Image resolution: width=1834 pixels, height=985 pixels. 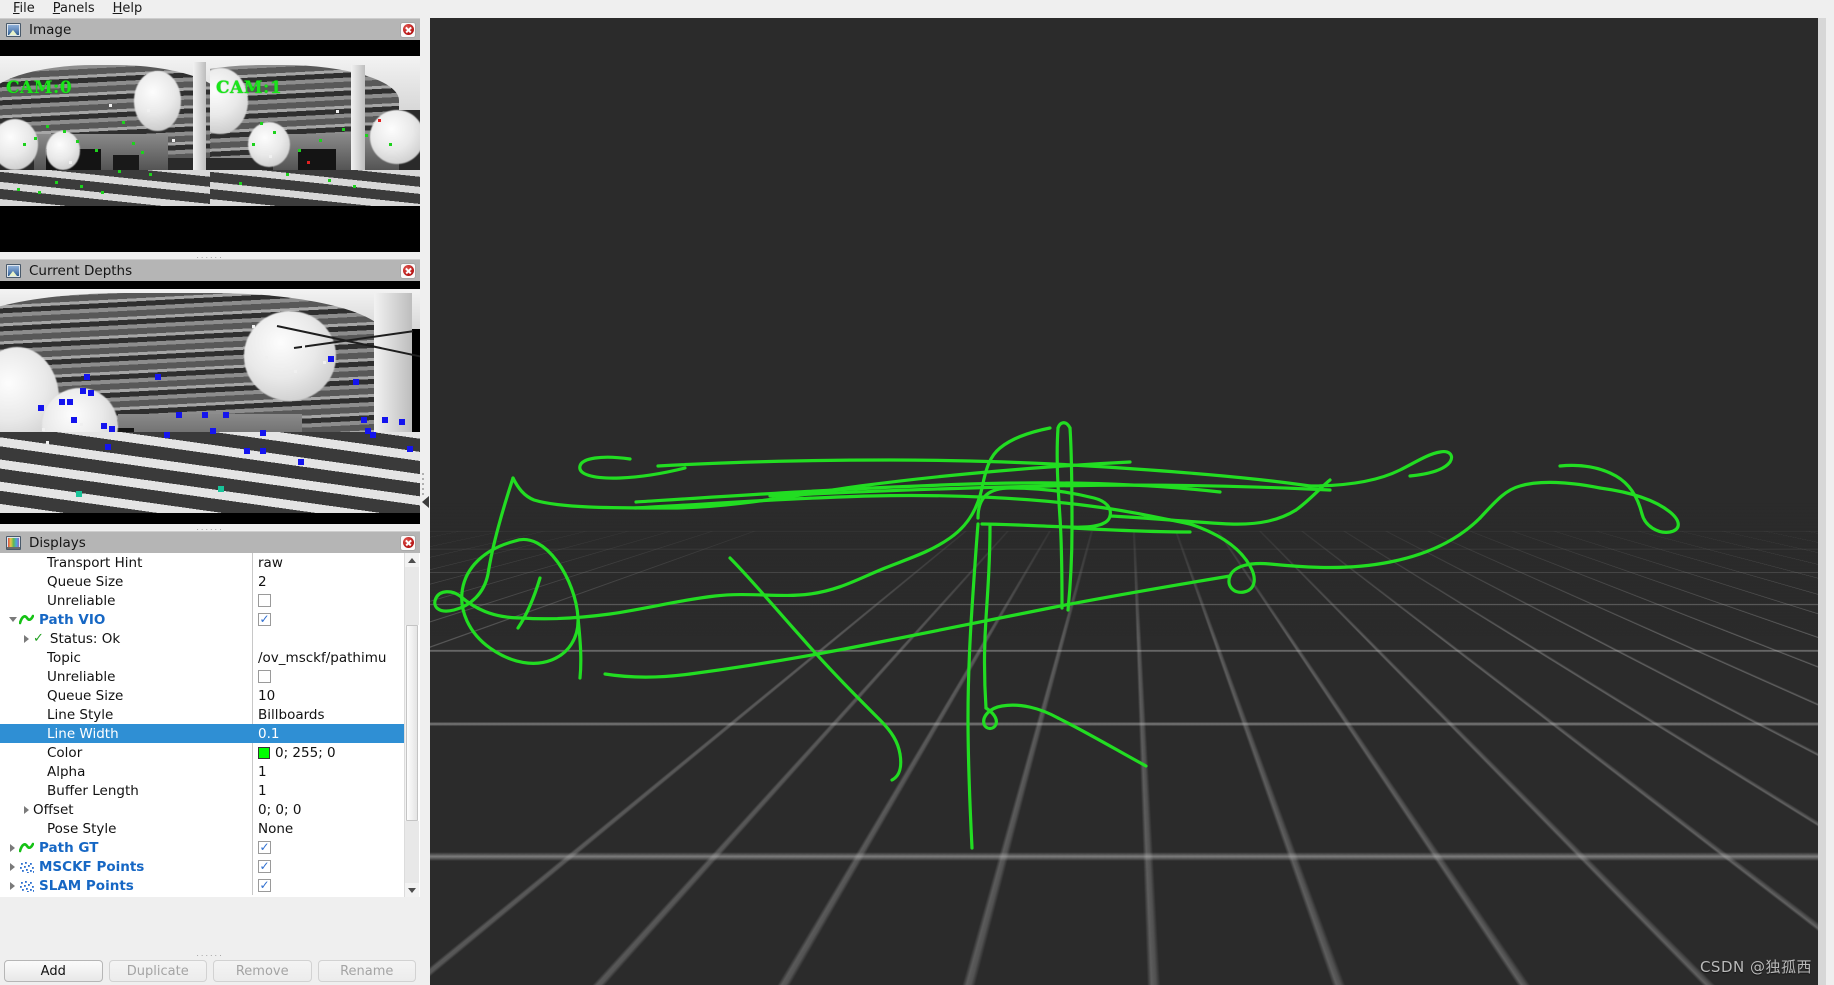 What do you see at coordinates (328, 562) in the screenshot?
I see `property-value-cell: raw` at bounding box center [328, 562].